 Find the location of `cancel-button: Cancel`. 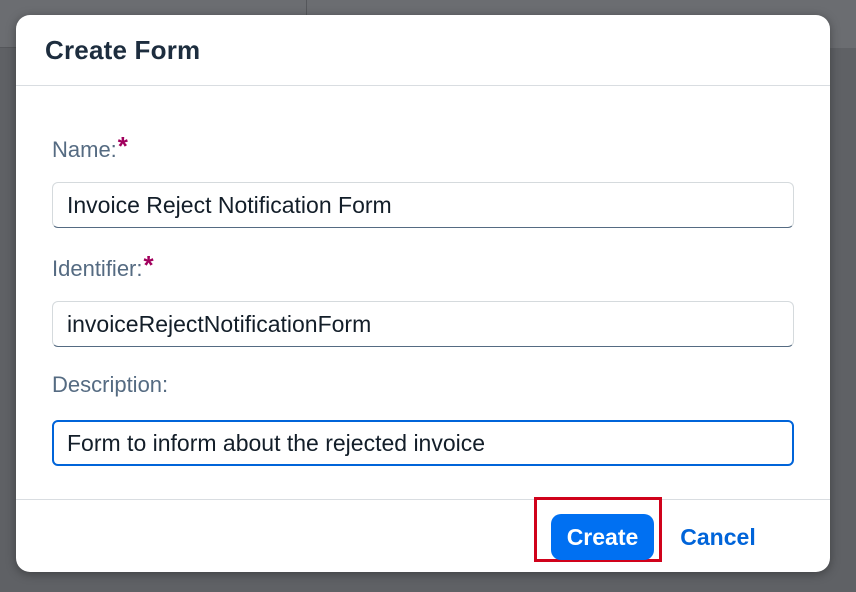

cancel-button: Cancel is located at coordinates (718, 537).